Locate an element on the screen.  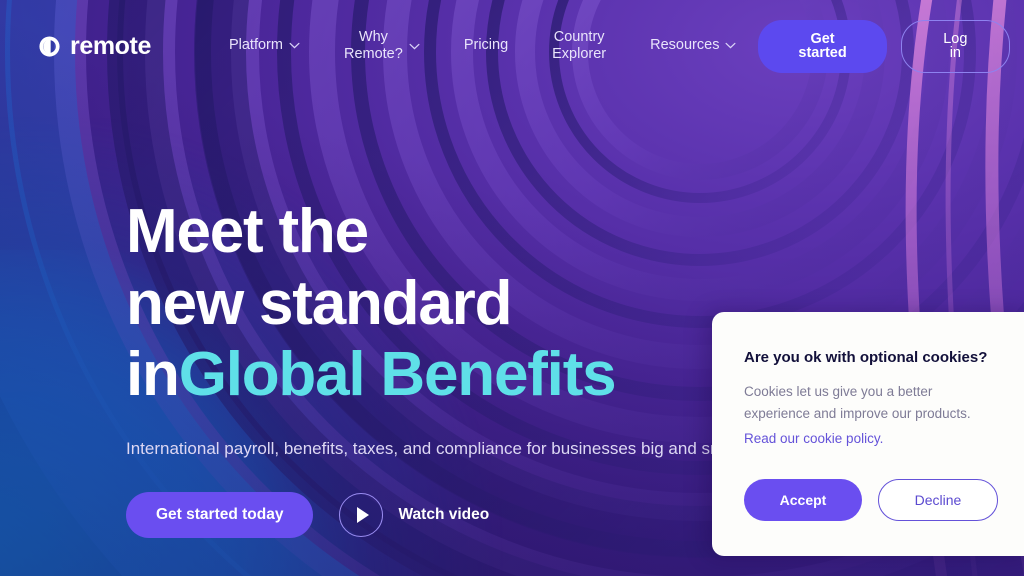
cookie-dialog-actions: Accept Decline is located at coordinates (873, 499).